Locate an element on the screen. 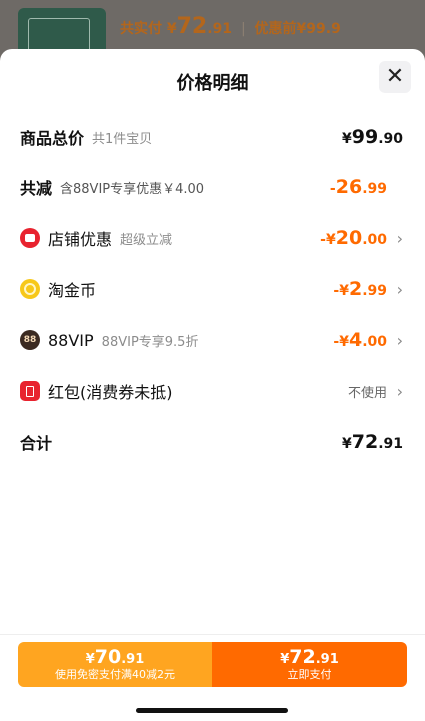 Image resolution: width=425 pixels, height=721 pixels. shop-discount-value: -¥ 20.00 is located at coordinates (353, 238).